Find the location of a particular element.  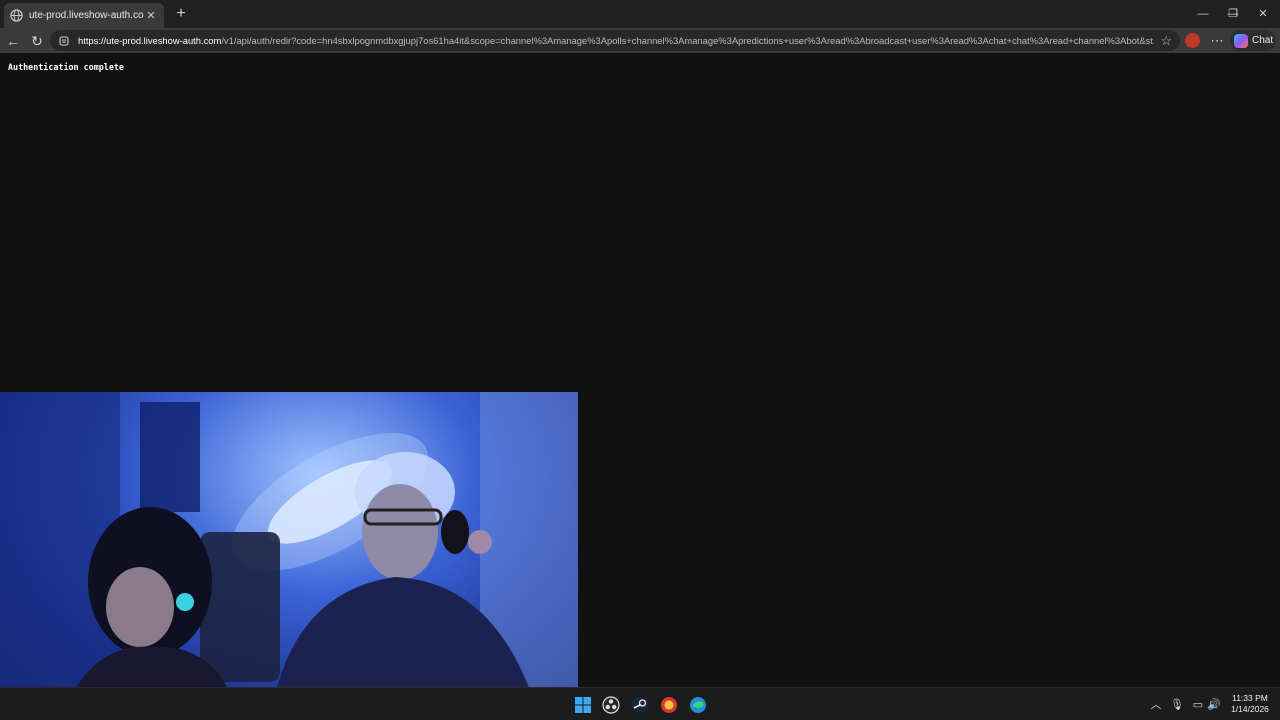

edge-icon is located at coordinates (698, 705).